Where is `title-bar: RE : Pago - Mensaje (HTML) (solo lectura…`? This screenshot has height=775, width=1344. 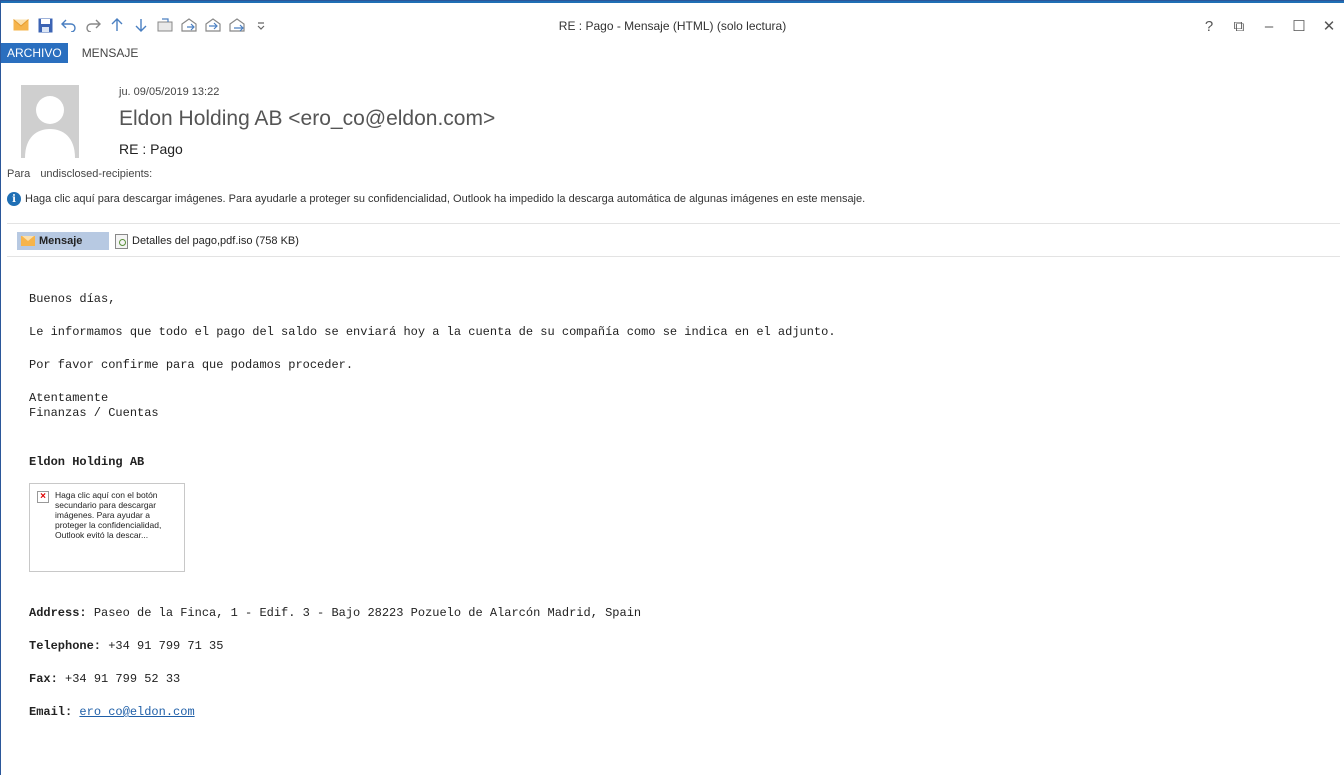
title-bar: RE : Pago - Mensaje (HTML) (solo lectura… is located at coordinates (672, 26).